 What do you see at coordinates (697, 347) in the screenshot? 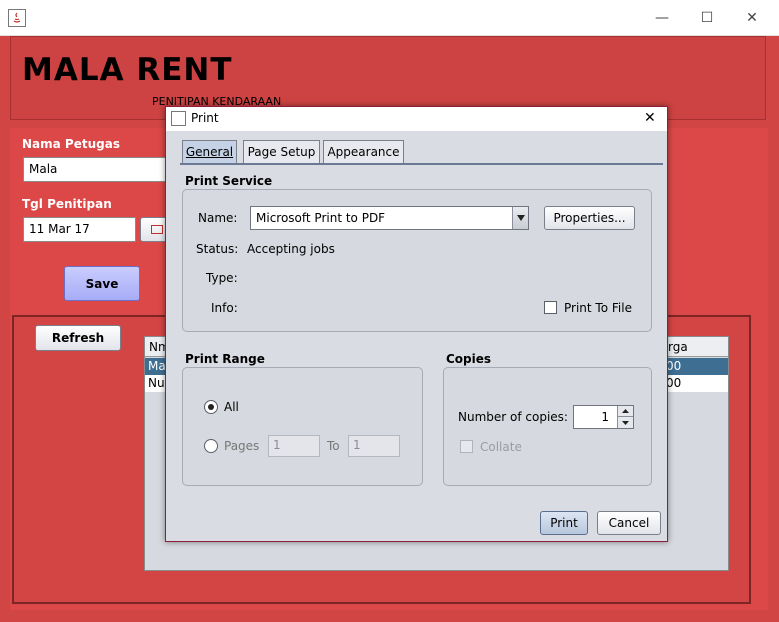
I see `table-header-right: rga` at bounding box center [697, 347].